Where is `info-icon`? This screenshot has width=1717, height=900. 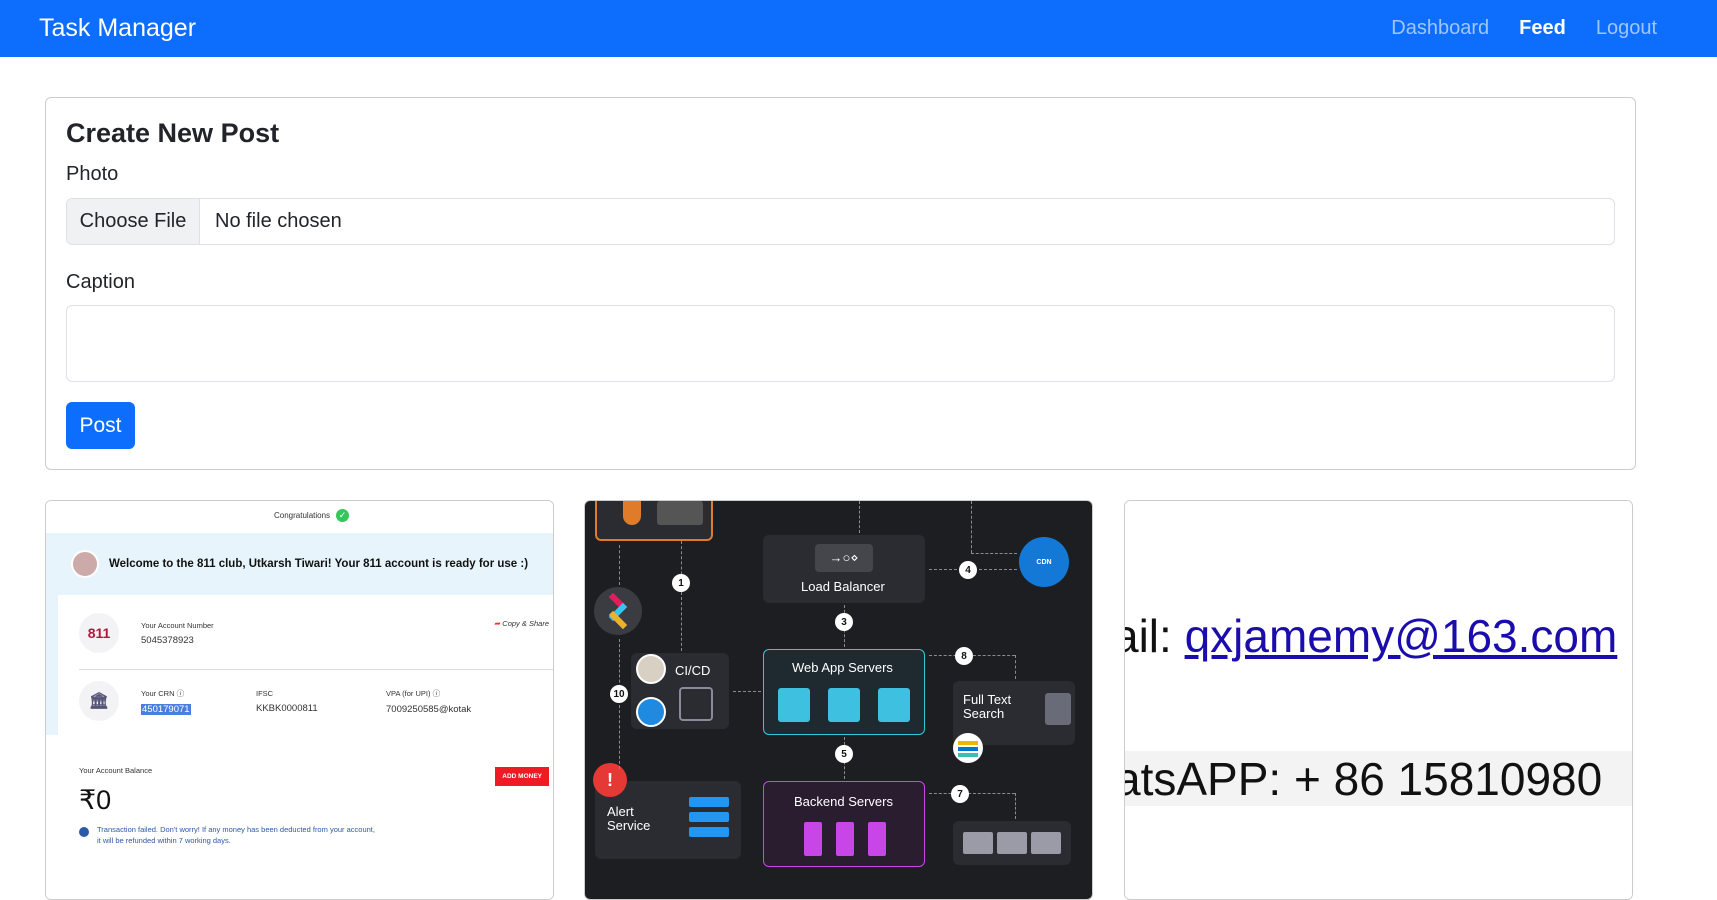 info-icon is located at coordinates (84, 832).